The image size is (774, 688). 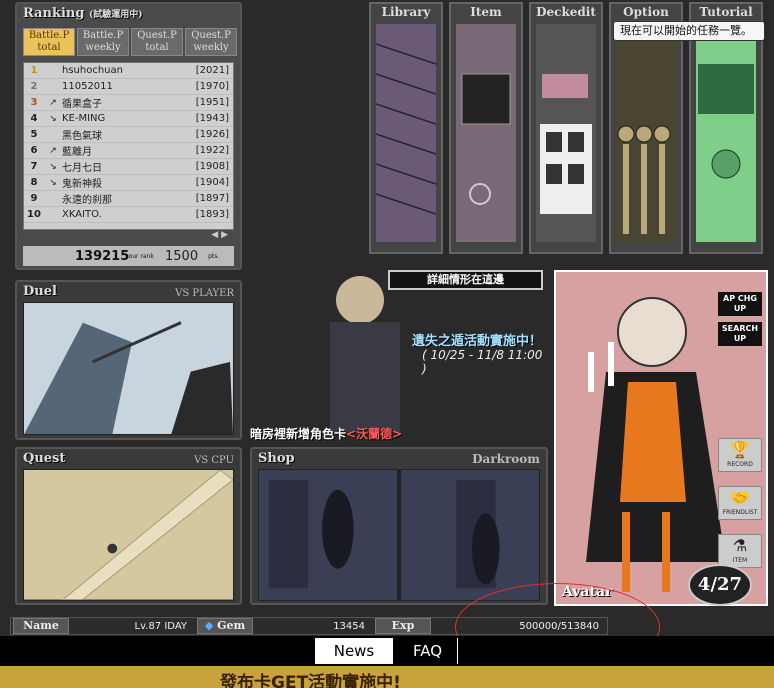 What do you see at coordinates (128, 103) in the screenshot?
I see `table-row: 3 ↗ 循果盒子 [1951]` at bounding box center [128, 103].